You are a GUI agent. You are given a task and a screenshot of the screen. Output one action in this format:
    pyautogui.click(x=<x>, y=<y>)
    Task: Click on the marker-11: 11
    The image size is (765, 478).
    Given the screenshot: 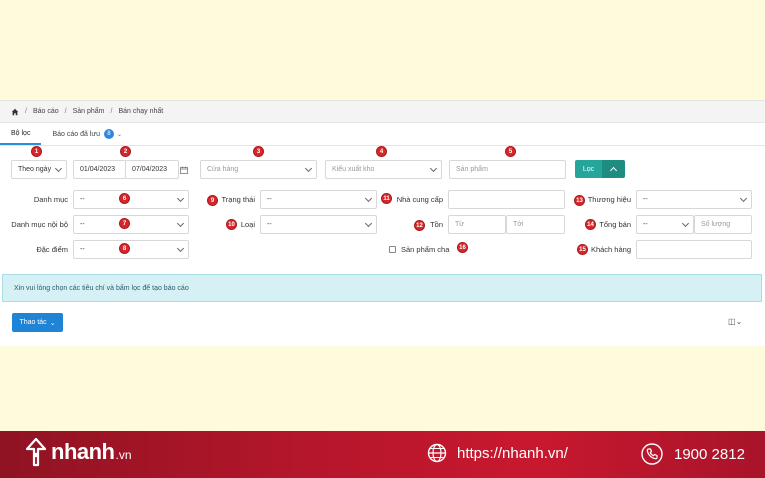 What is the action you would take?
    pyautogui.click(x=386, y=198)
    